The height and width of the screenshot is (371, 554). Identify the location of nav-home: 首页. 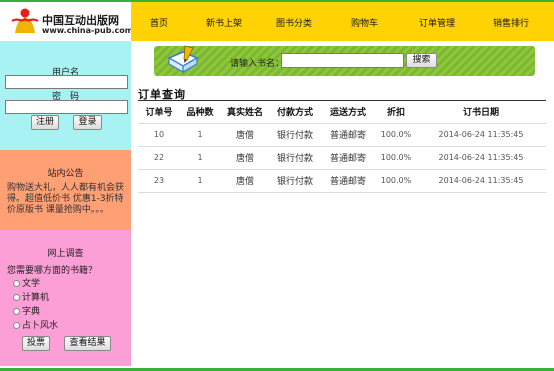
(159, 22).